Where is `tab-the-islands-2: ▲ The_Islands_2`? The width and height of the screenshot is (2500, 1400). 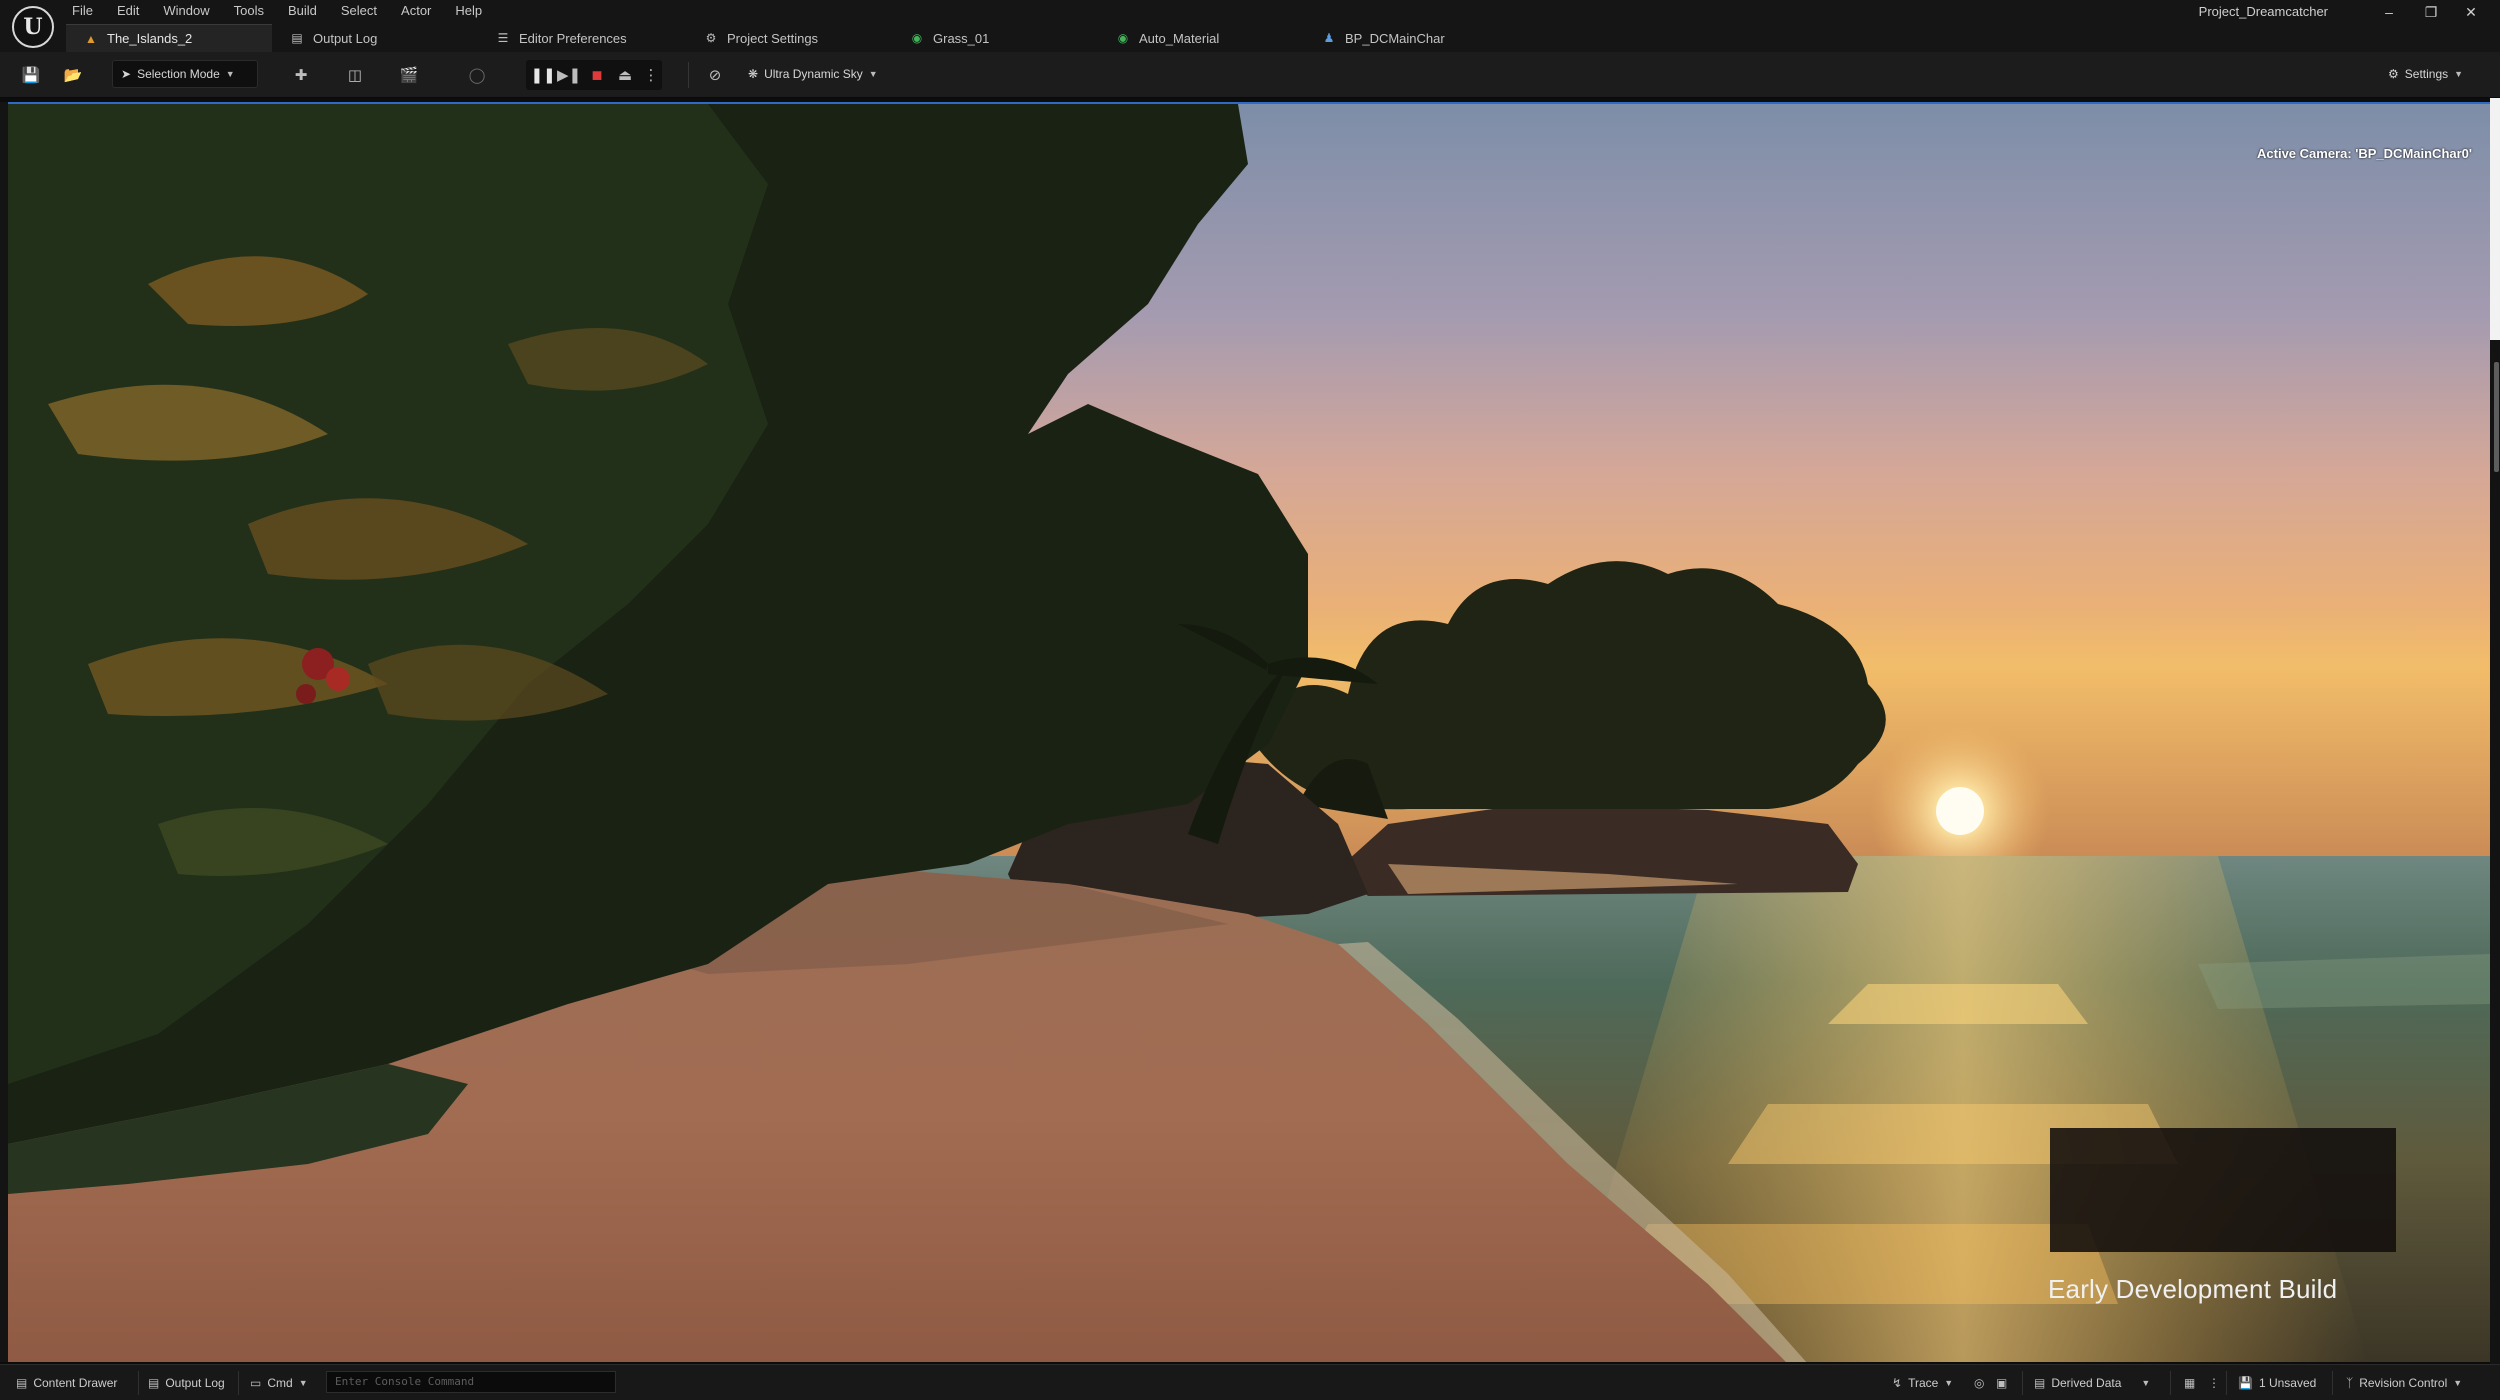
tab-the-islands-2: ▲ The_Islands_2 is located at coordinates (169, 38).